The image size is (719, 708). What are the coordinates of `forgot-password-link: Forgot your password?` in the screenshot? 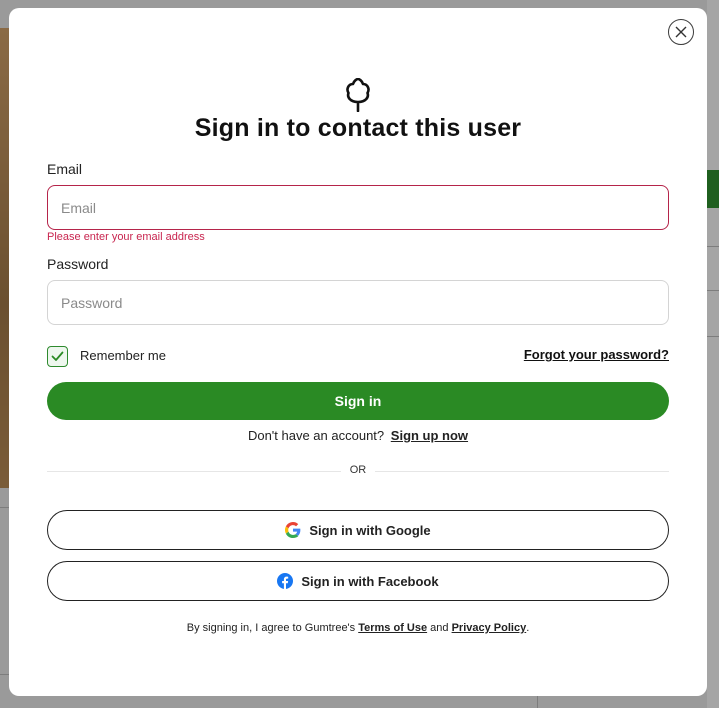 It's located at (596, 354).